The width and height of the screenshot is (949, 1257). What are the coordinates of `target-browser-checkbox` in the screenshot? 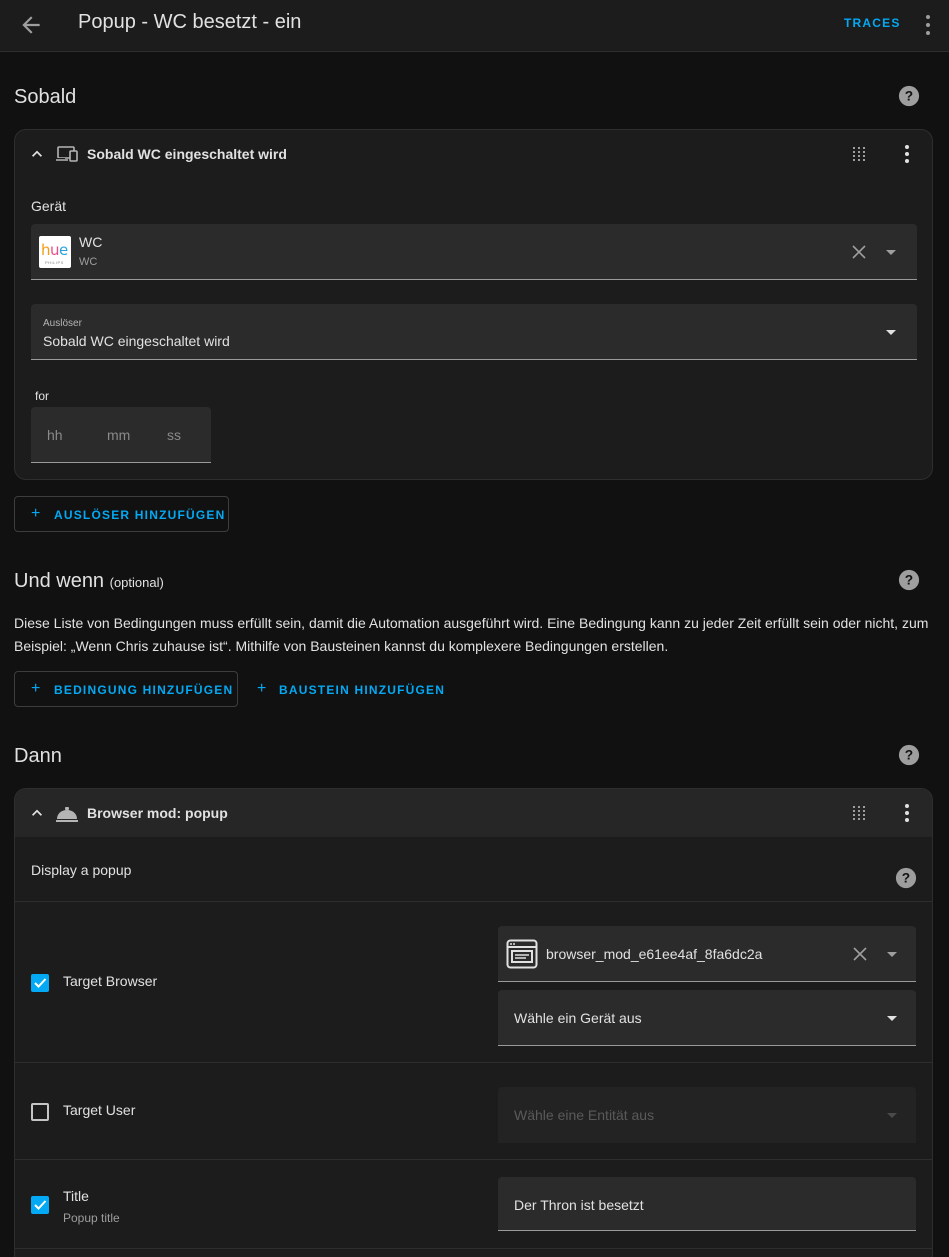 It's located at (40, 983).